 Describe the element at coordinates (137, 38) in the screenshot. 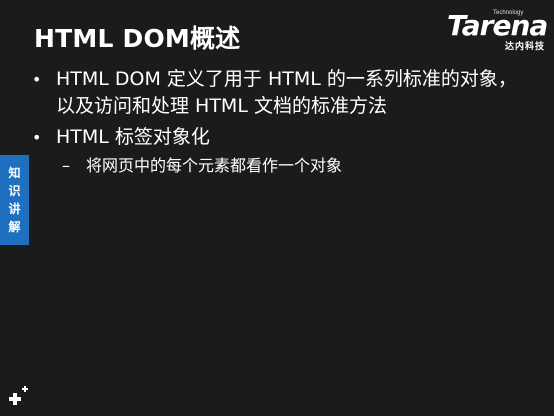

I see `slide-title: HTML DOM概述` at that location.